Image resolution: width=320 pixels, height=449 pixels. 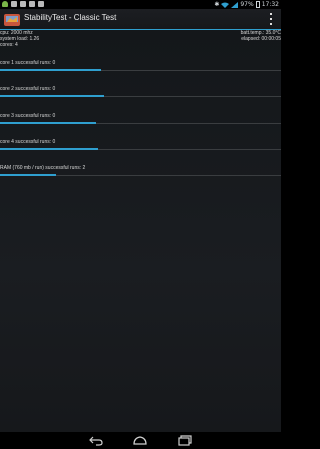 I want to click on elapsed-time-info: elapsed: 00:00:05, so click(x=261, y=39).